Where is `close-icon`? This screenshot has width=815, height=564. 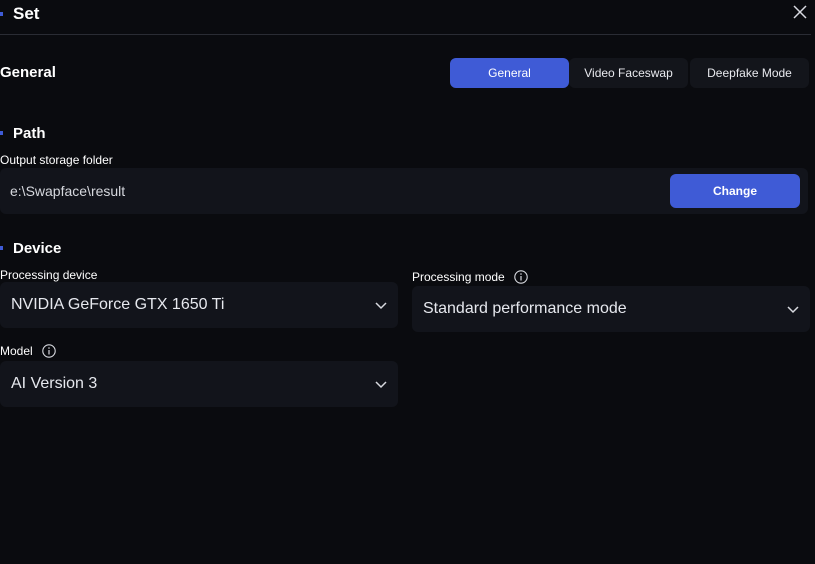 close-icon is located at coordinates (800, 12).